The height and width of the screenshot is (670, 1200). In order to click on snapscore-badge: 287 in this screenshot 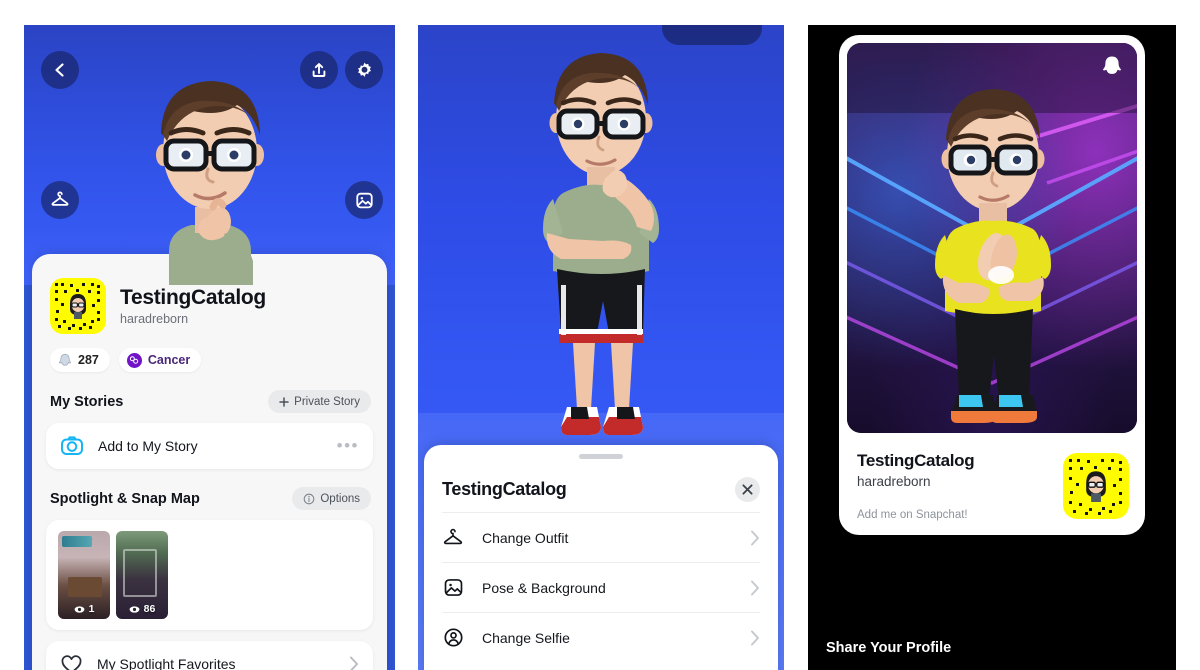, I will do `click(80, 360)`.